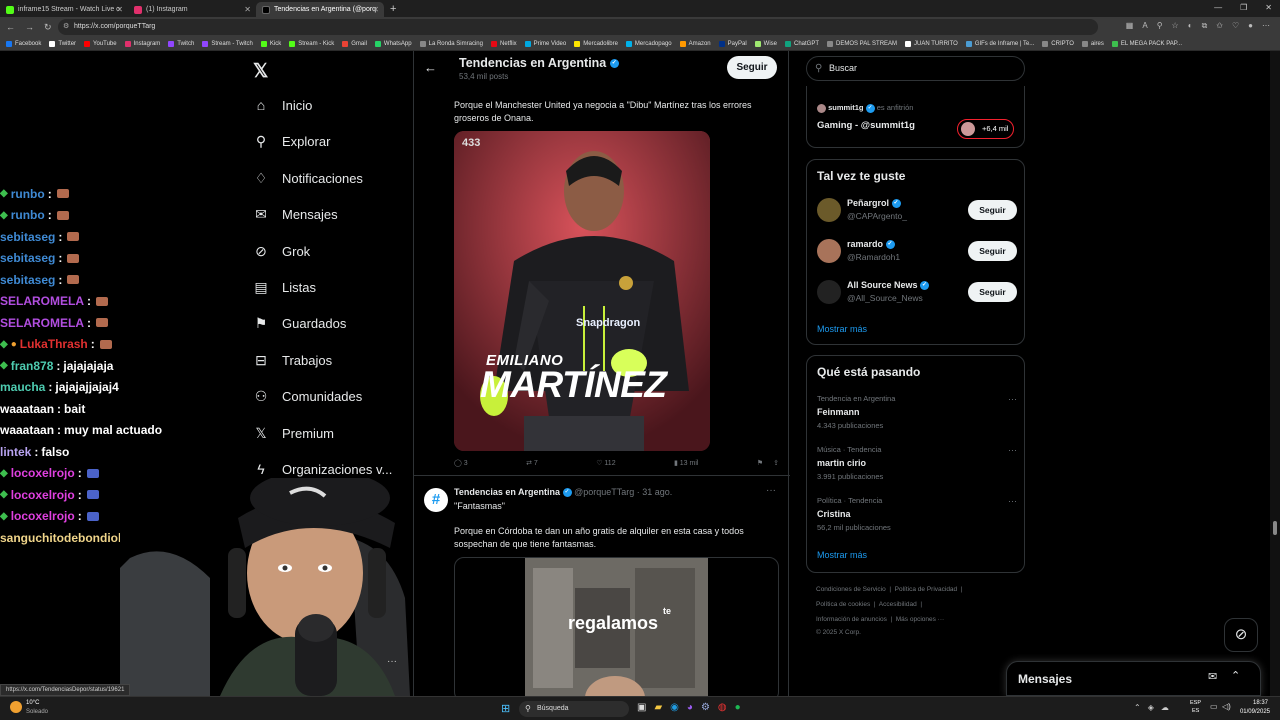  I want to click on accessibility-link: Accesibilidad, so click(898, 604).